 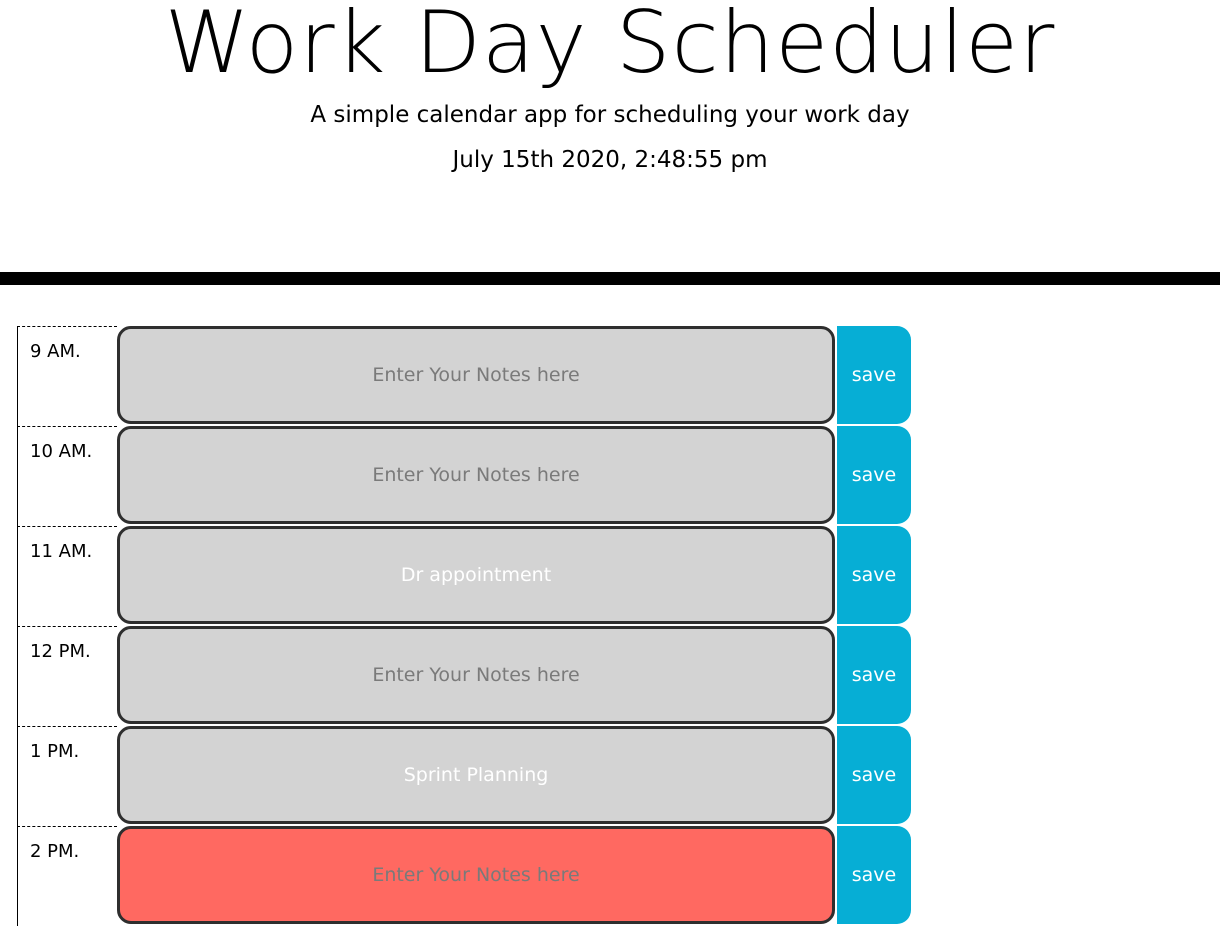 I want to click on time-block-1pm: 1 PM. Sprint Planning save, so click(x=464, y=776).